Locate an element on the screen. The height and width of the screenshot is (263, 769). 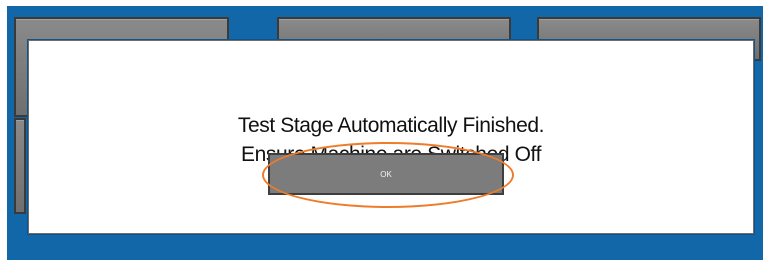
dialog-message-line-1: Test Stage Automatically Finished. is located at coordinates (391, 125).